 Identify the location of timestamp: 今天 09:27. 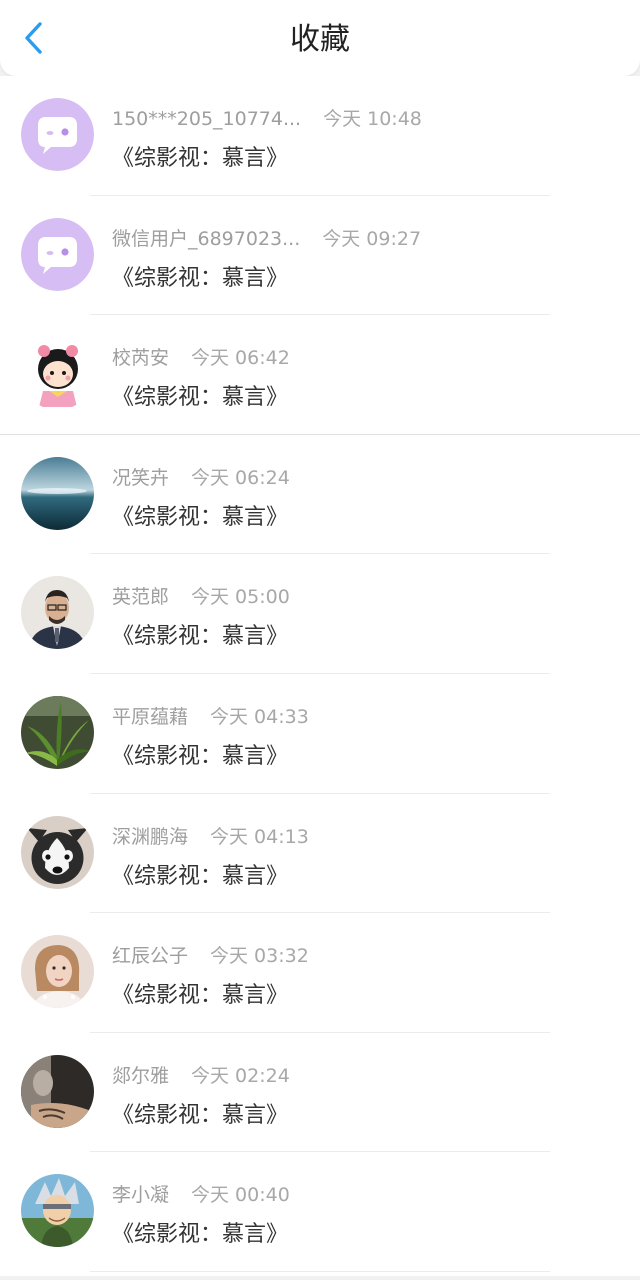
(372, 238).